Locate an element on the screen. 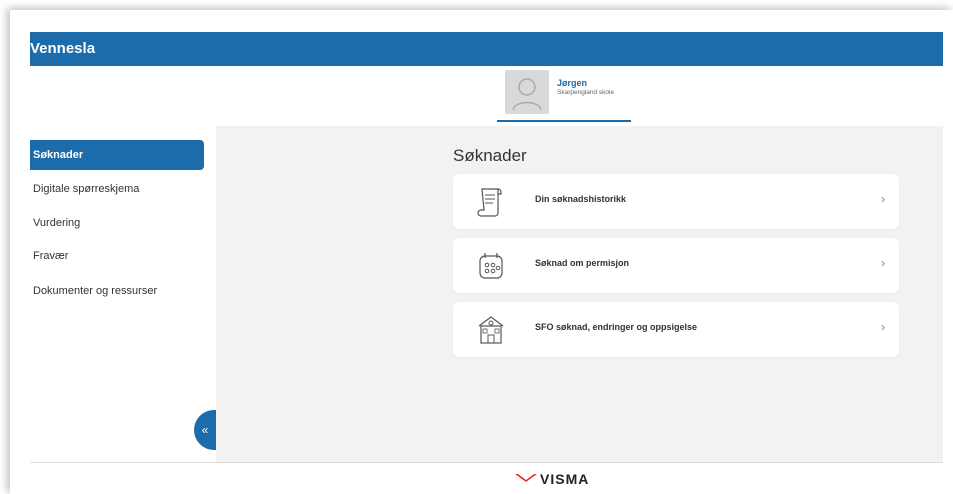 The image size is (953, 494). school-building-icon is located at coordinates (491, 330).